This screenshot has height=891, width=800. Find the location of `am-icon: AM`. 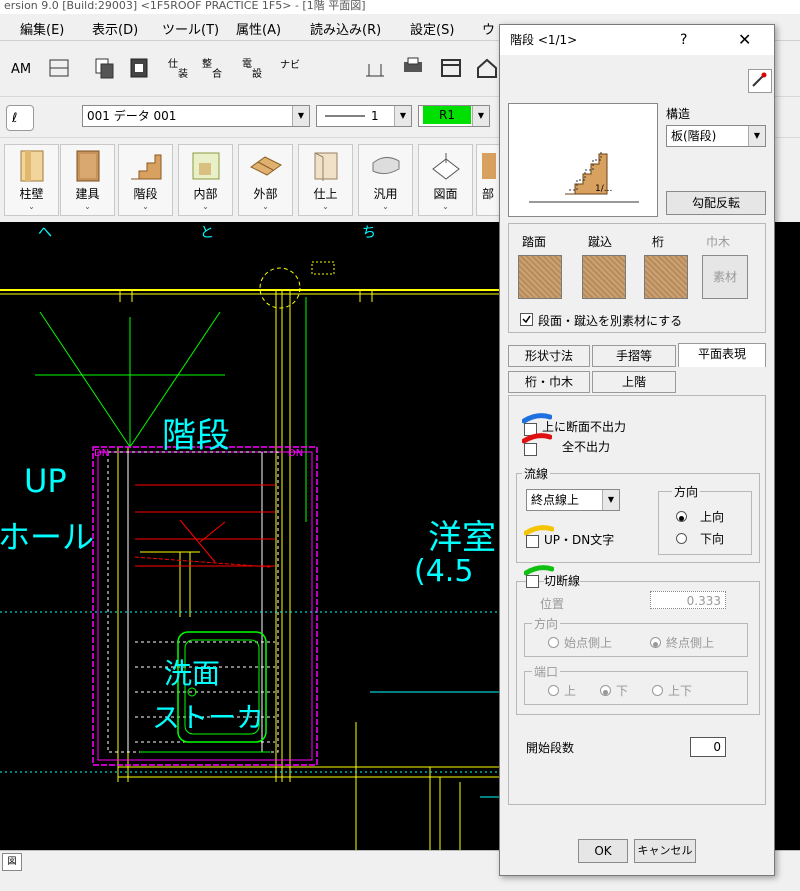

am-icon: AM is located at coordinates (23, 68).